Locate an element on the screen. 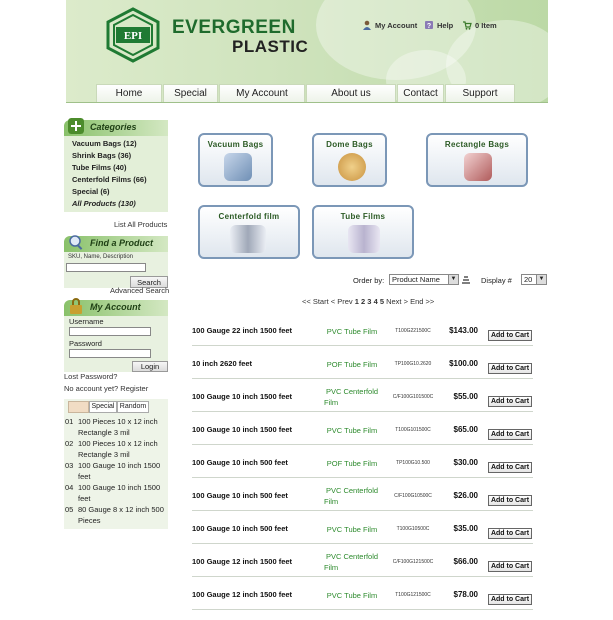 This screenshot has width=613, height=620. chevron-down-icon: ▼ is located at coordinates (453, 279).